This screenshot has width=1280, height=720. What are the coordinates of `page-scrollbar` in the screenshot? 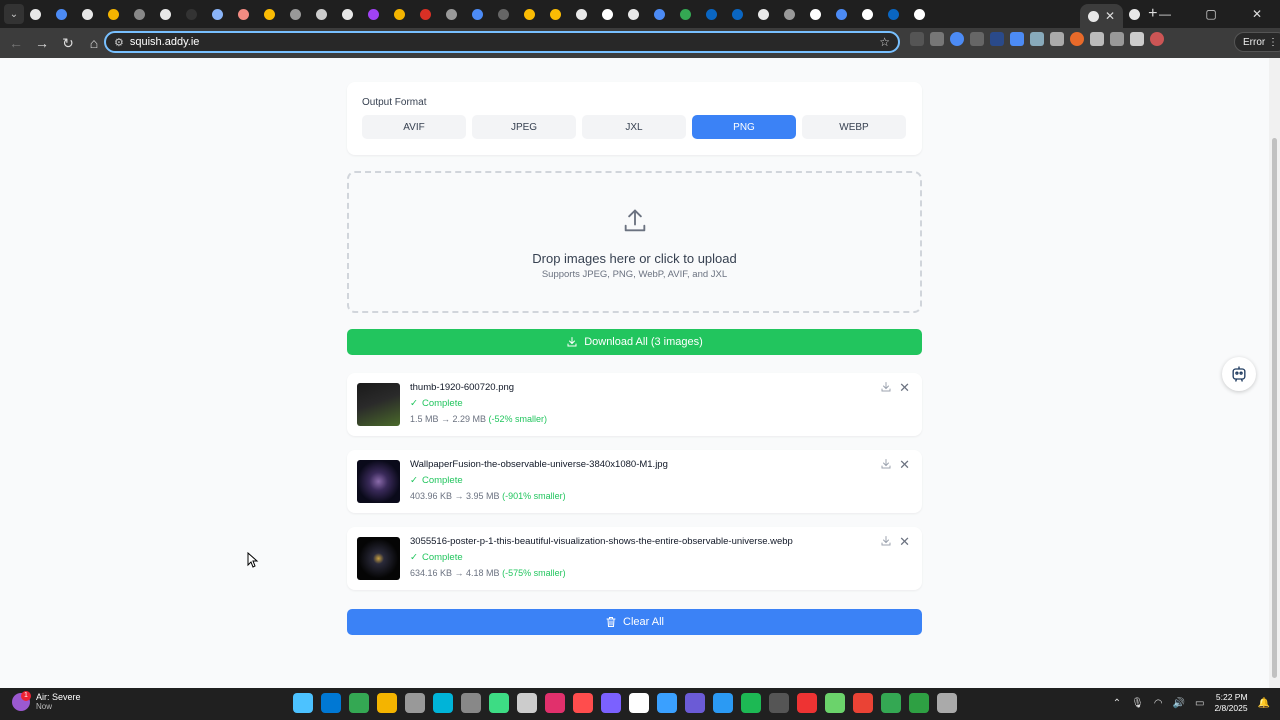 It's located at (1274, 373).